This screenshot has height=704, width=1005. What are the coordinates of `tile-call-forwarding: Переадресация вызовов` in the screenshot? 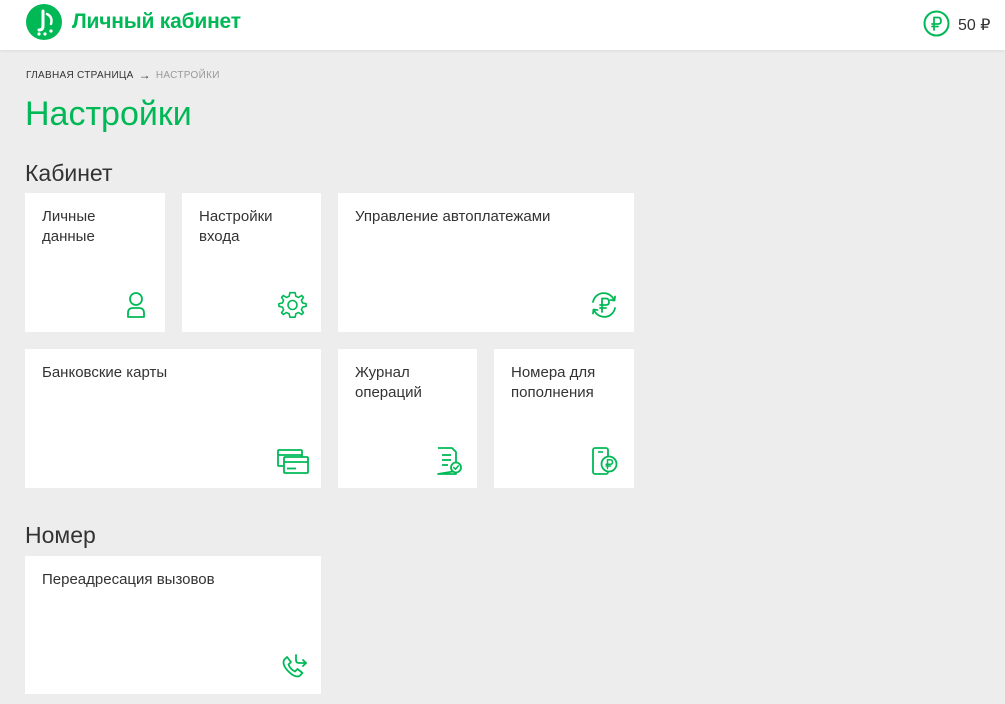 It's located at (173, 625).